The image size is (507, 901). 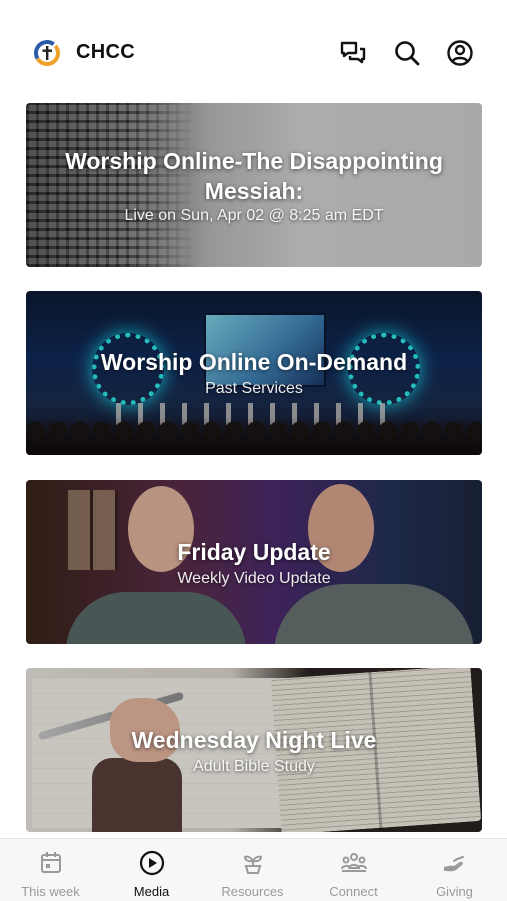 I want to click on app-header: CHCC, so click(x=253, y=50).